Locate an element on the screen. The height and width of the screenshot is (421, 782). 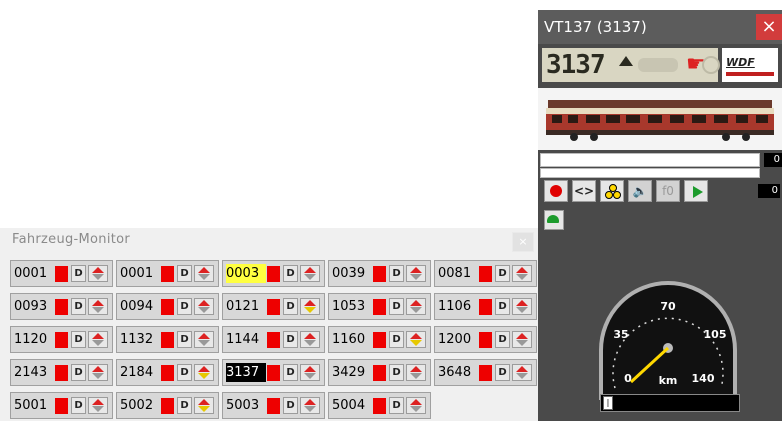
vehicle-tile: 0003 D is located at coordinates (273, 273).